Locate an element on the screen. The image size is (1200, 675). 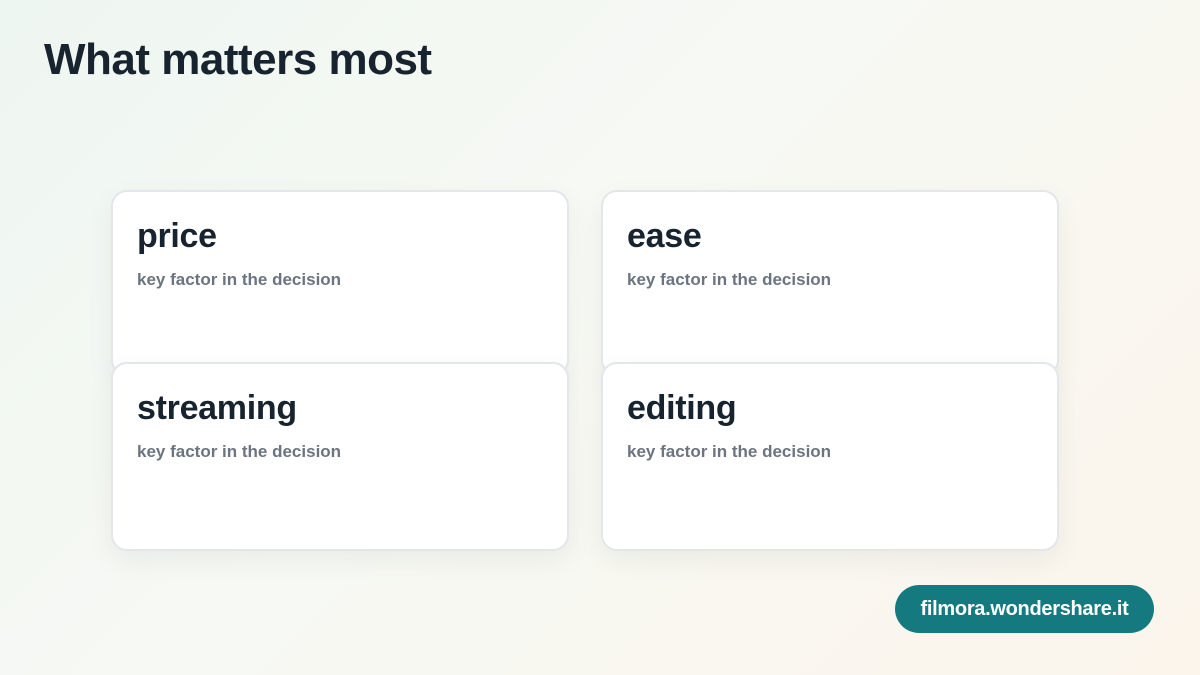
factor-card-price: price key factor in the decision is located at coordinates (340, 283).